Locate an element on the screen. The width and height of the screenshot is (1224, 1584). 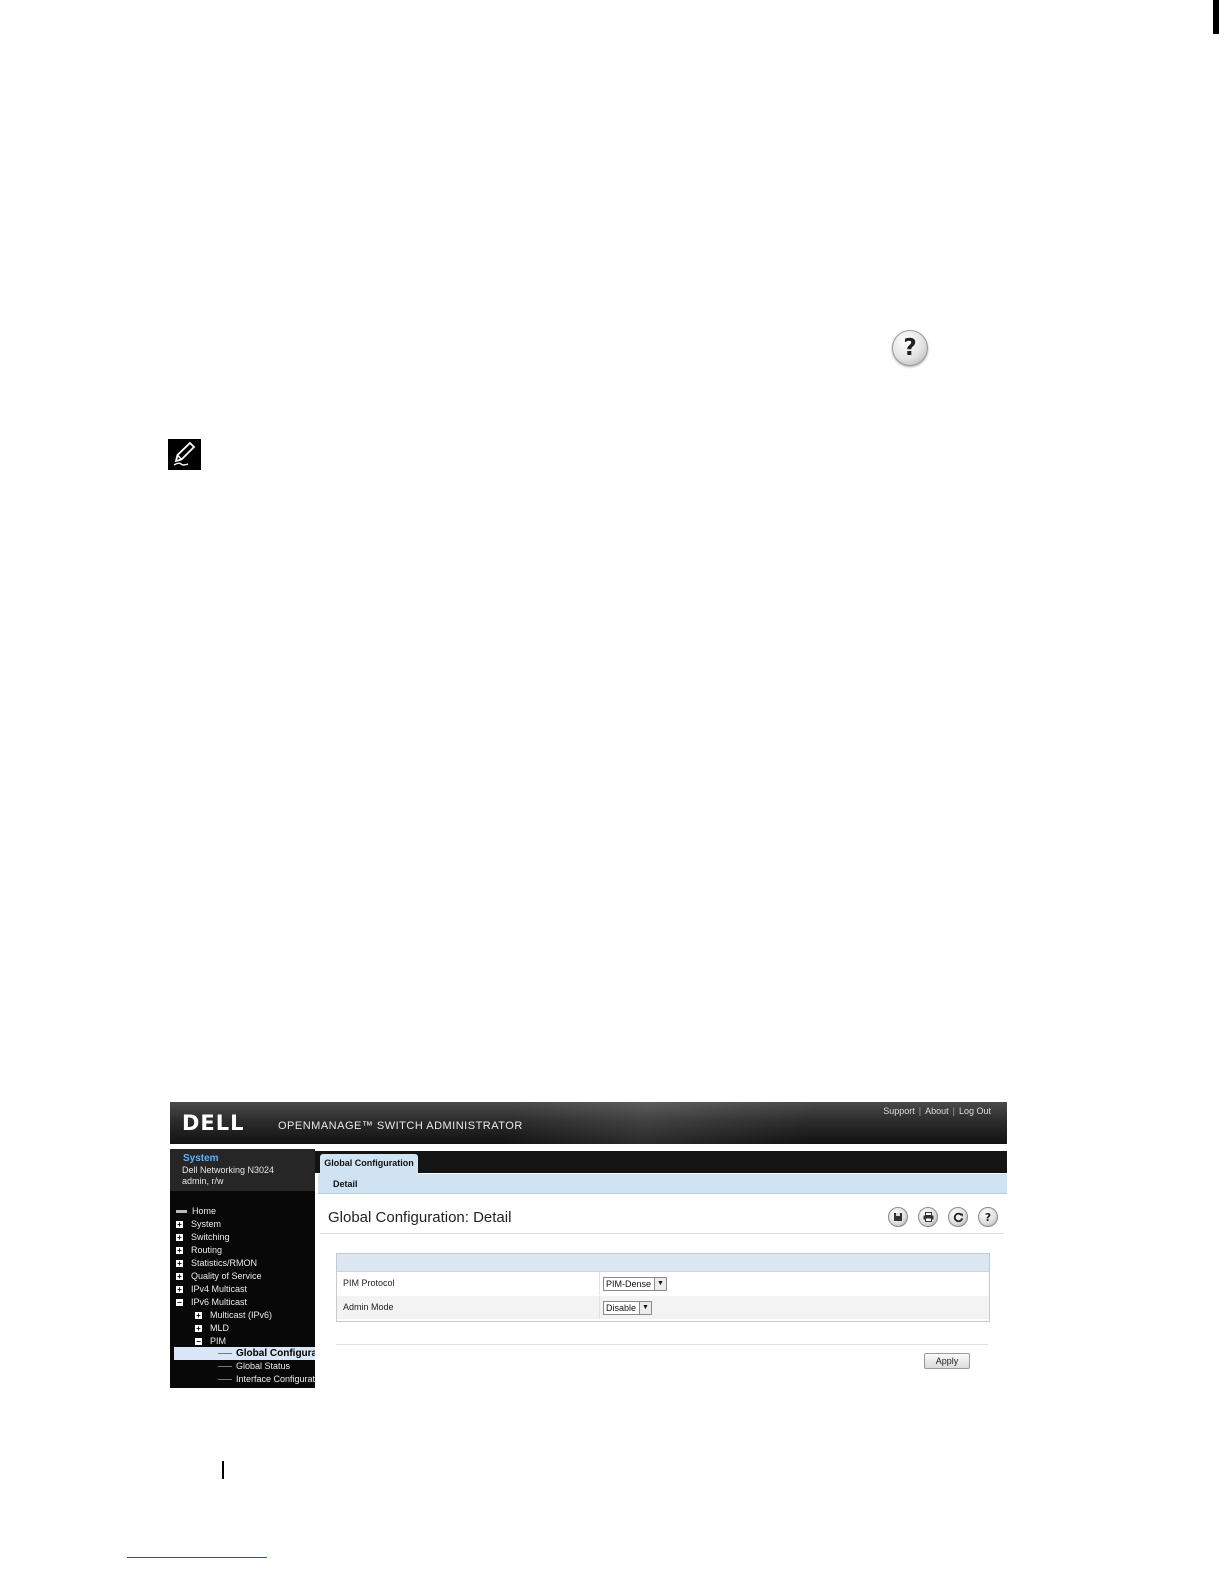
app-title: OPENMANAGE™ SWITCH ADMINISTRATOR is located at coordinates (400, 1126).